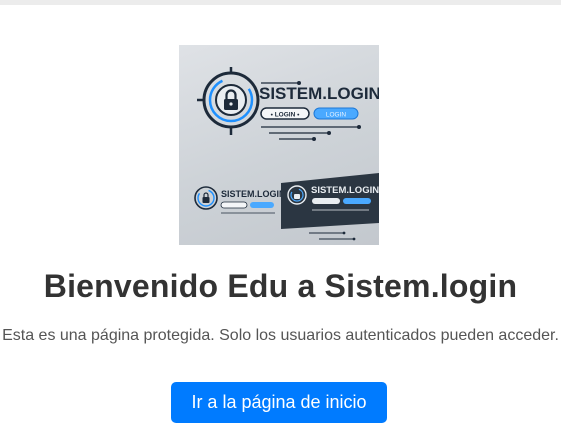  Describe the element at coordinates (285, 115) in the screenshot. I see `logo-login-pill-1: • LOGIN •` at that location.